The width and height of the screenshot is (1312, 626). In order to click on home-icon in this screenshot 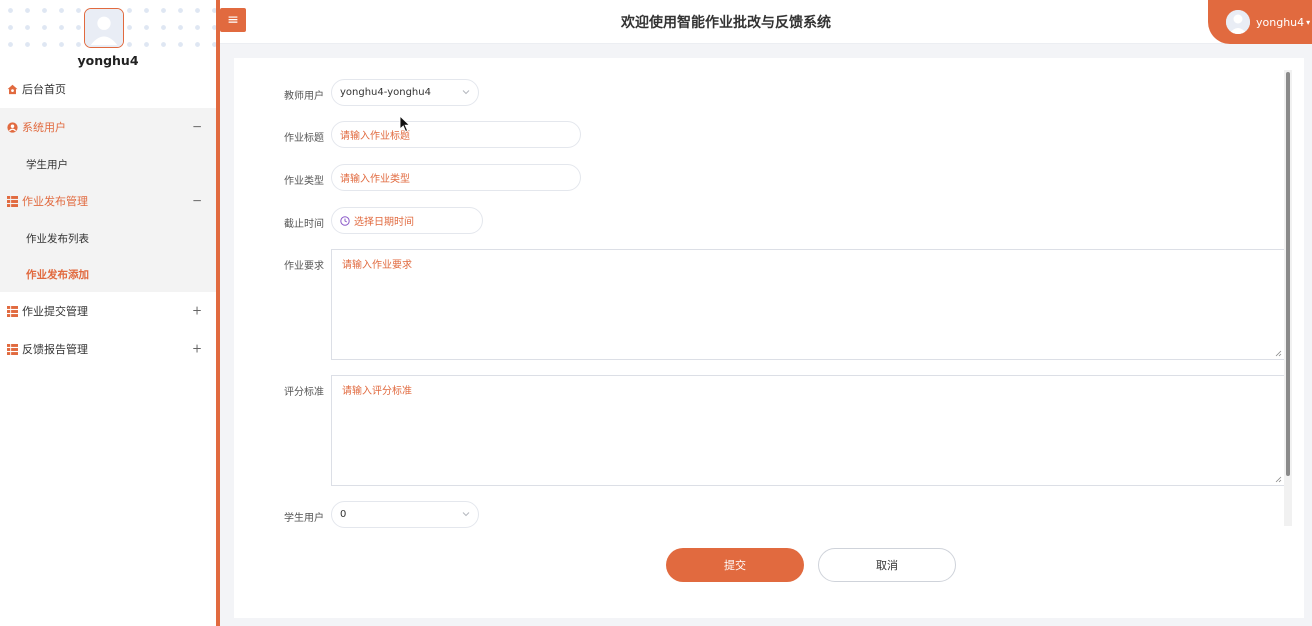, I will do `click(12, 89)`.